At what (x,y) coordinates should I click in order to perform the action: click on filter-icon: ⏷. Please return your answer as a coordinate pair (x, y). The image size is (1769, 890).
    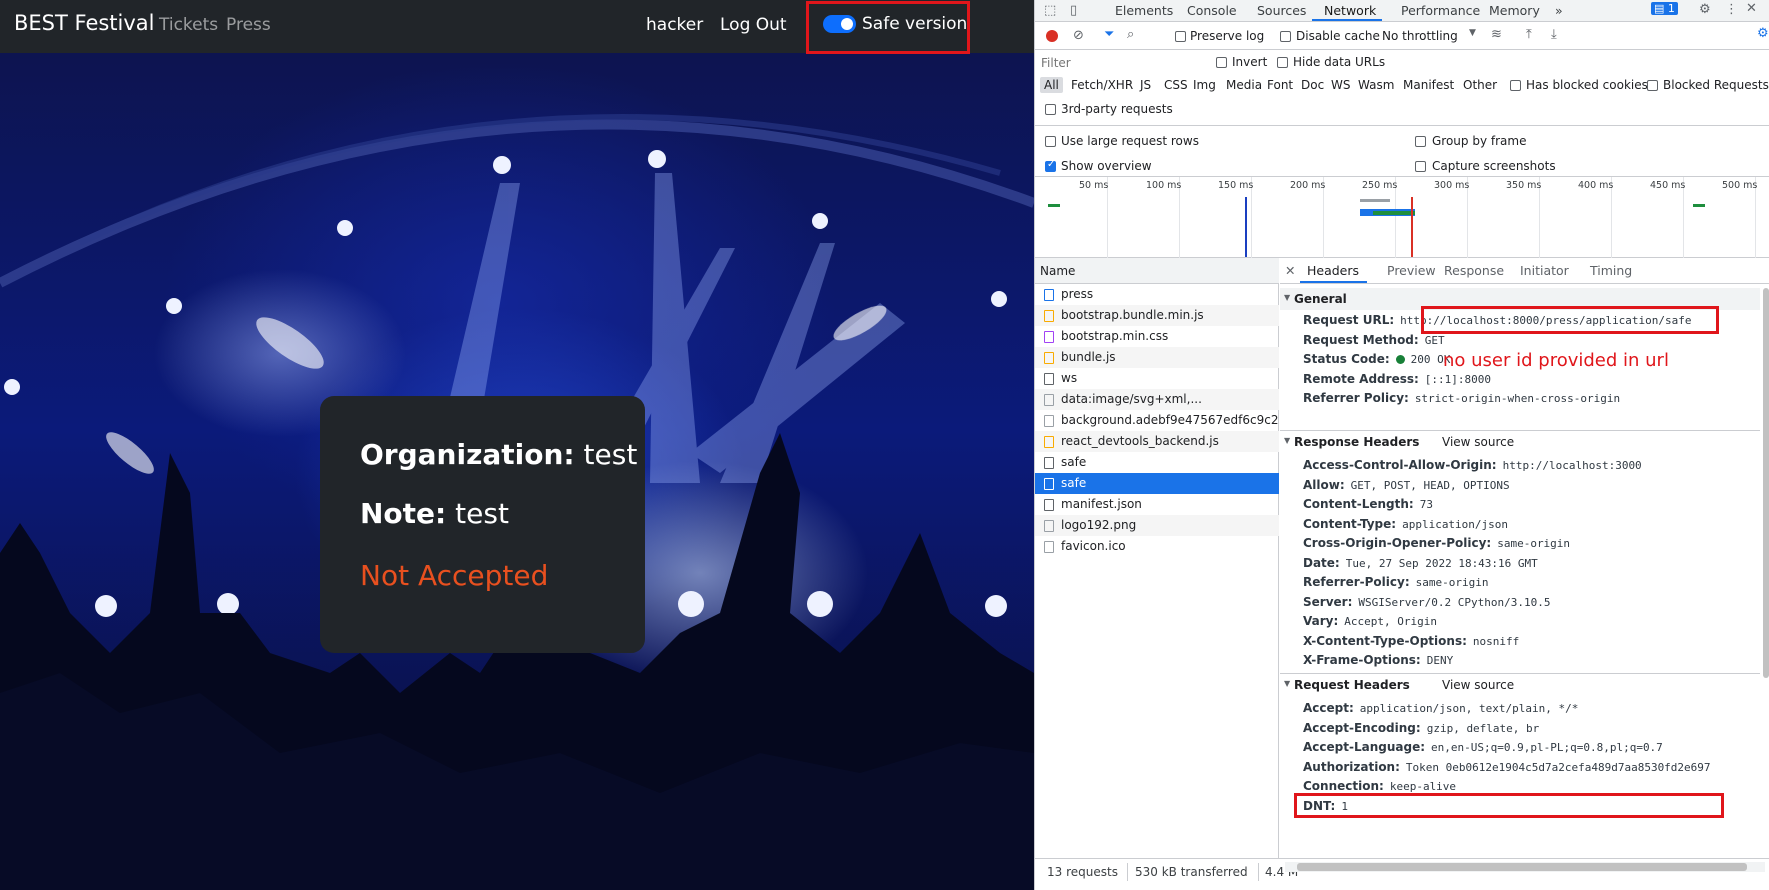
    Looking at the image, I should click on (1109, 34).